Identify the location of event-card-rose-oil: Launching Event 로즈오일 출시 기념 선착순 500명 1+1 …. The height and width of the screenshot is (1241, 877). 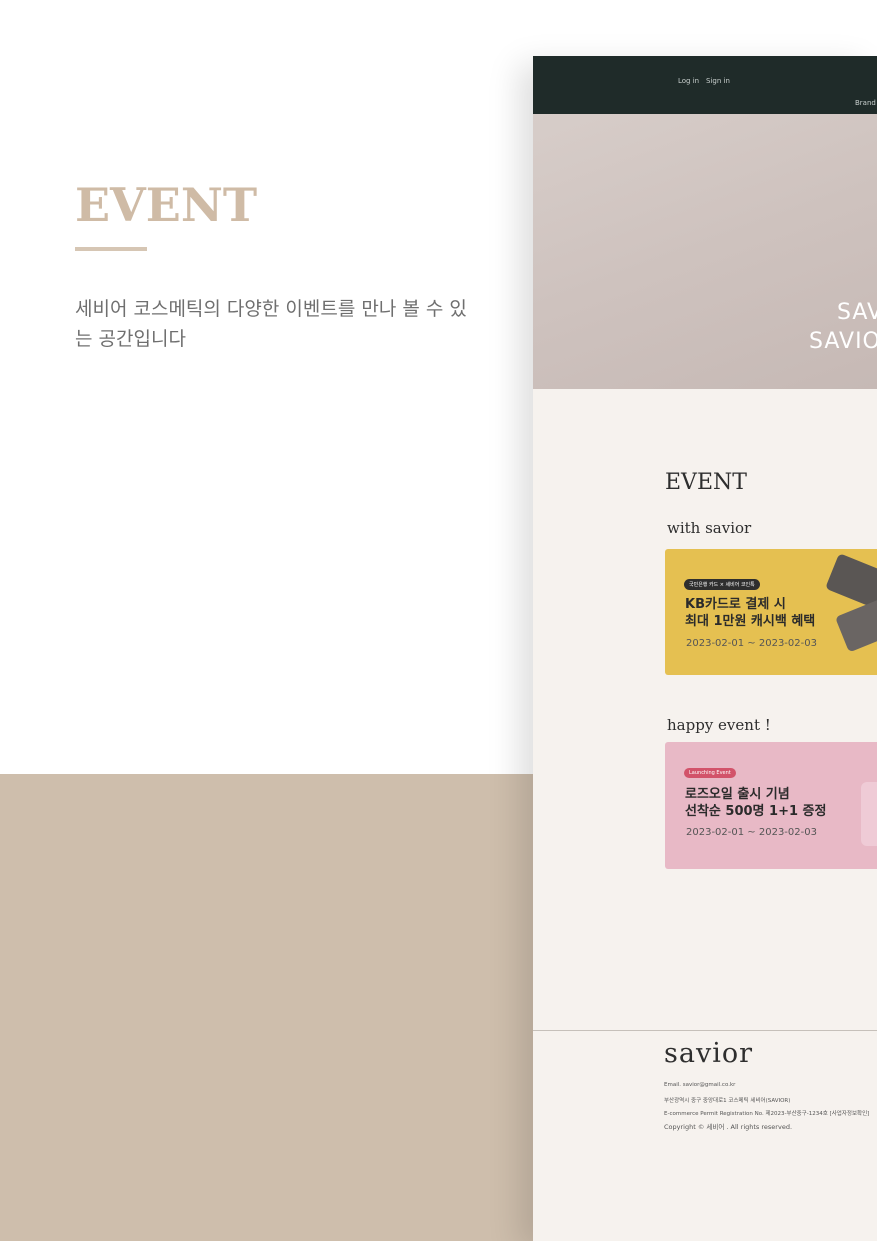
(771, 805).